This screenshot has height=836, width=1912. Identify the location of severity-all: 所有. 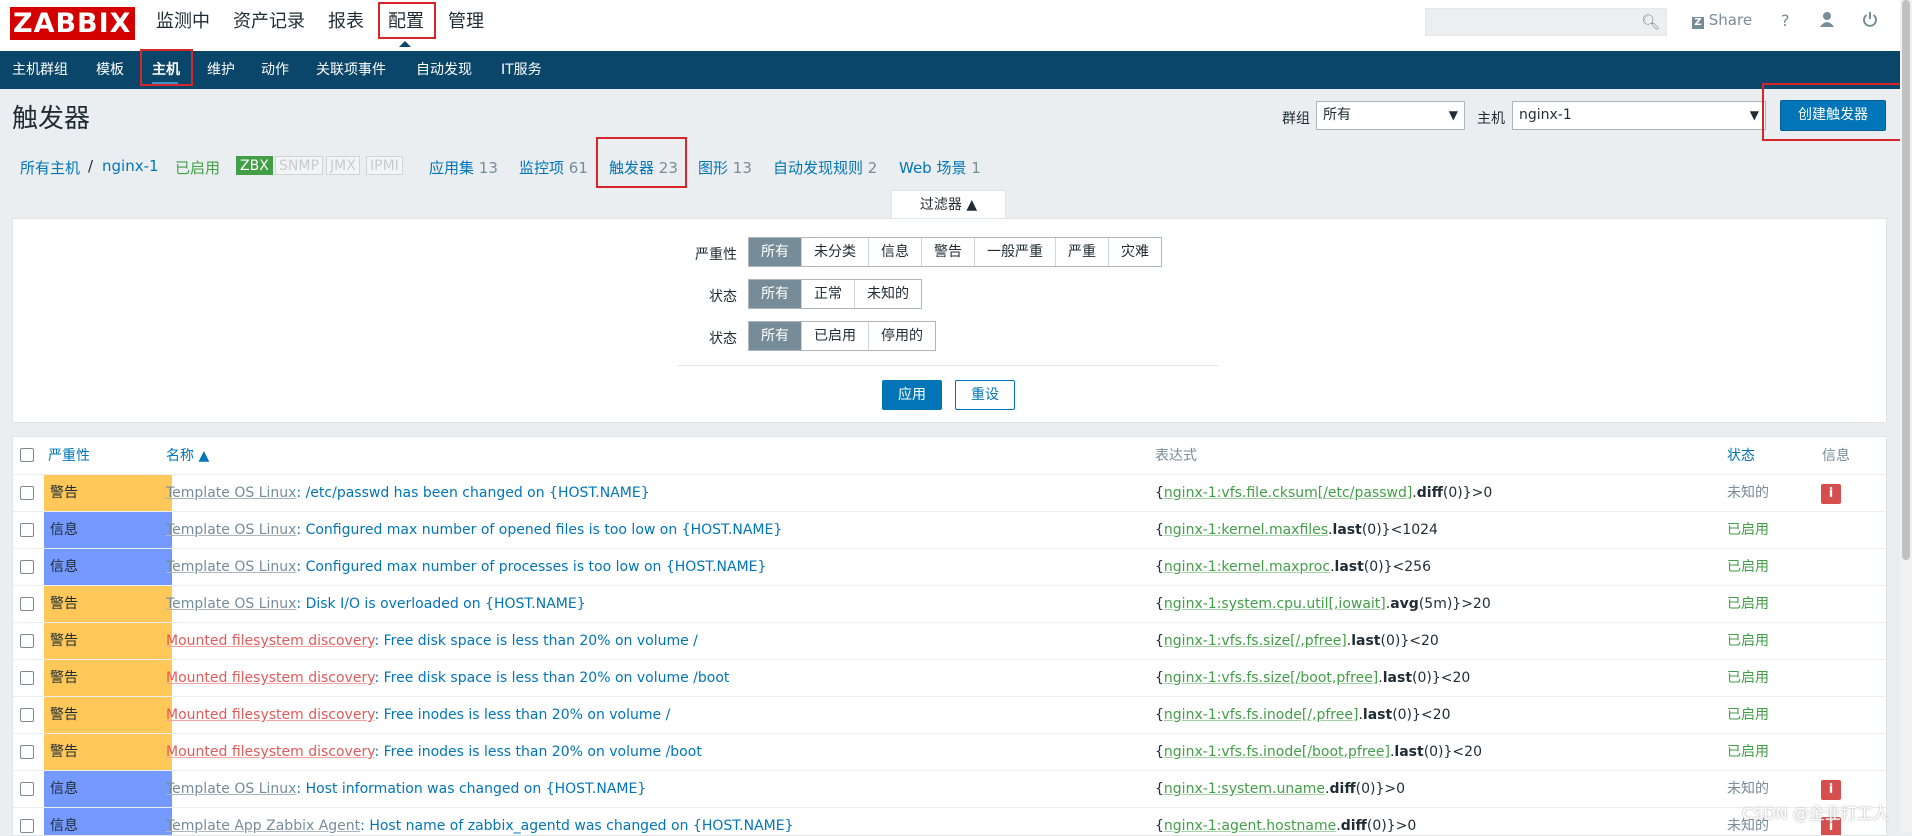
(775, 252).